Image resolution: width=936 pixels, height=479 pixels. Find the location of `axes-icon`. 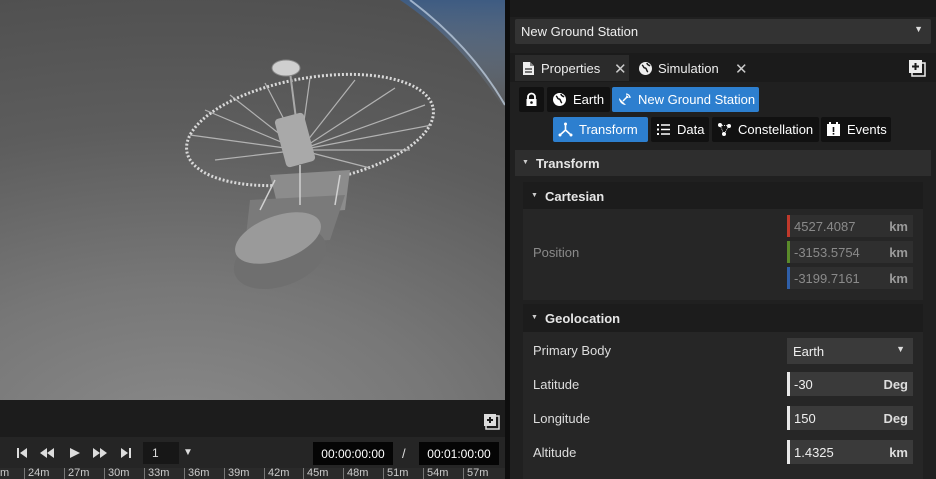

axes-icon is located at coordinates (565, 129).